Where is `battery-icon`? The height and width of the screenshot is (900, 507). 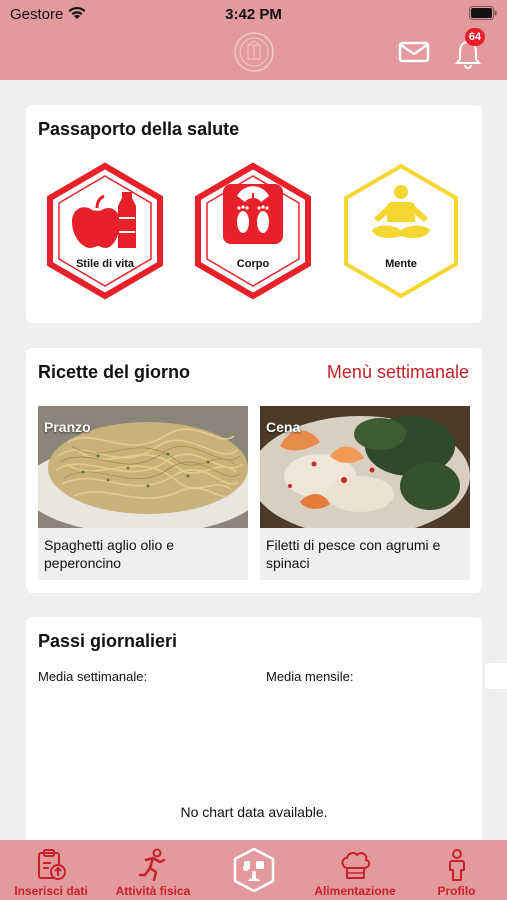
battery-icon is located at coordinates (483, 13).